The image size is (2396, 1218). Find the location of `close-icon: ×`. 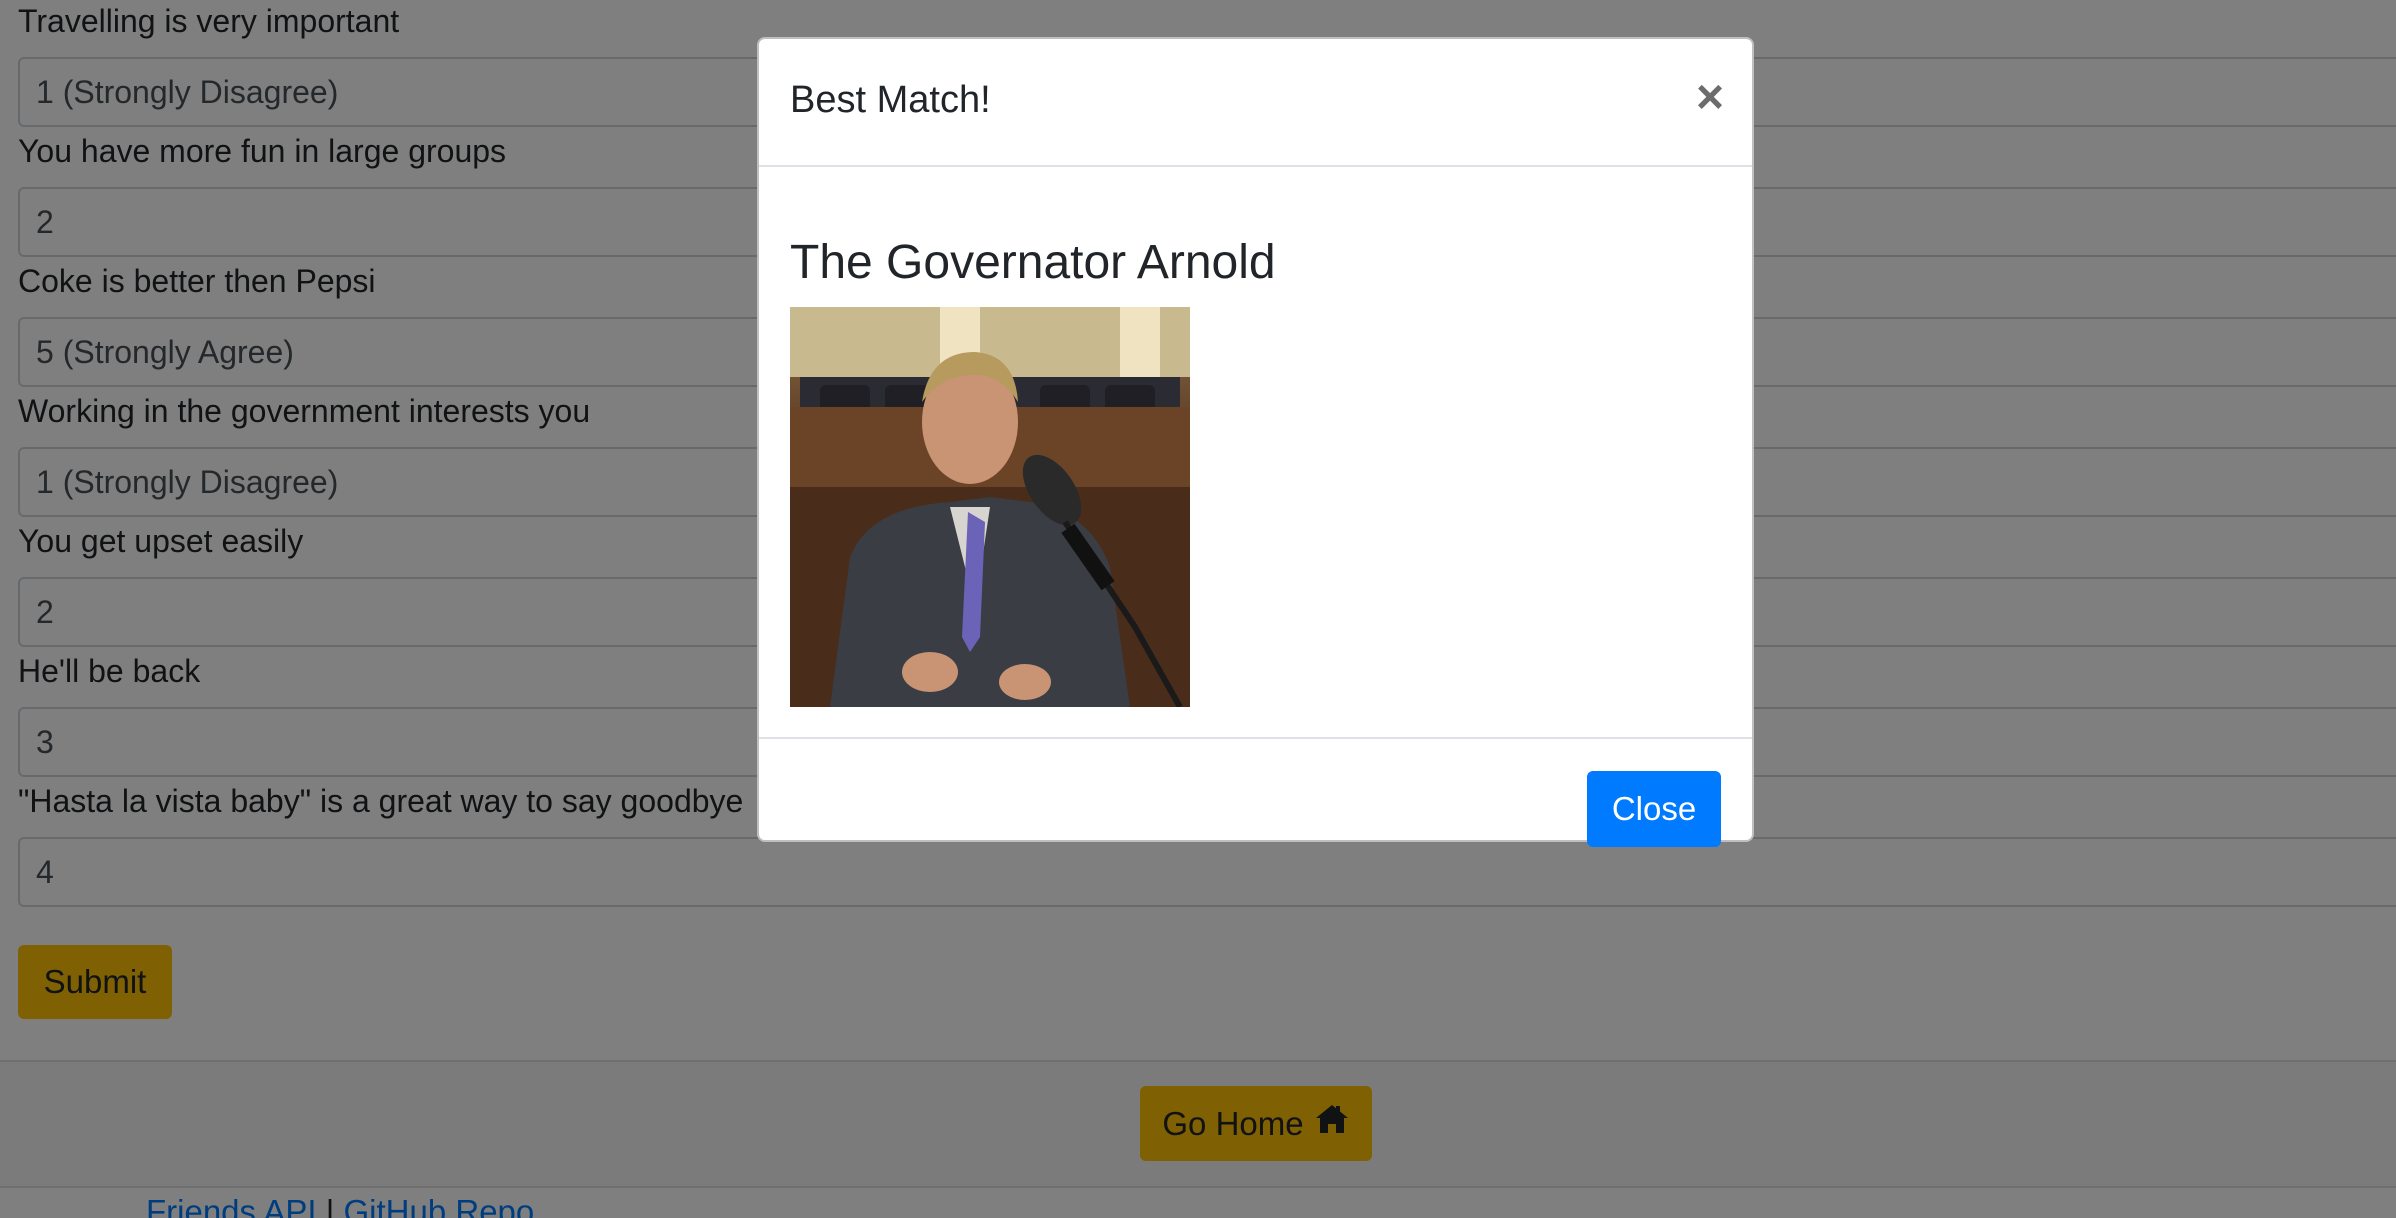

close-icon: × is located at coordinates (1710, 98).